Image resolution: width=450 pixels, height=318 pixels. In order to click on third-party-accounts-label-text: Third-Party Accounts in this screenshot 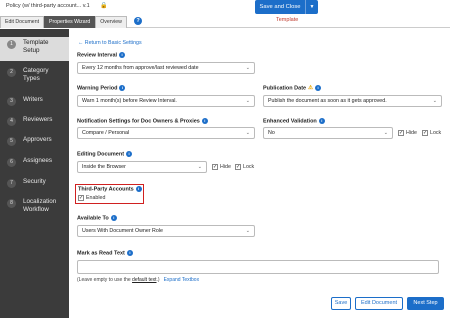, I will do `click(106, 189)`.